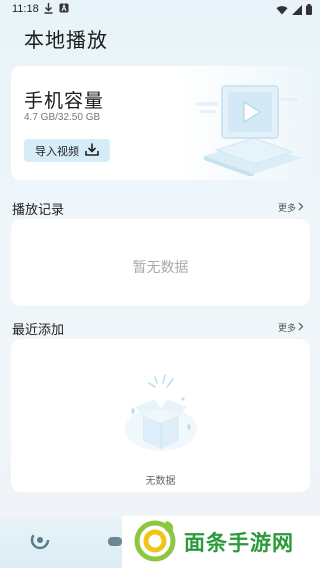 This screenshot has height=568, width=320. Describe the element at coordinates (56, 10) in the screenshot. I see `status-left-icons` at that location.